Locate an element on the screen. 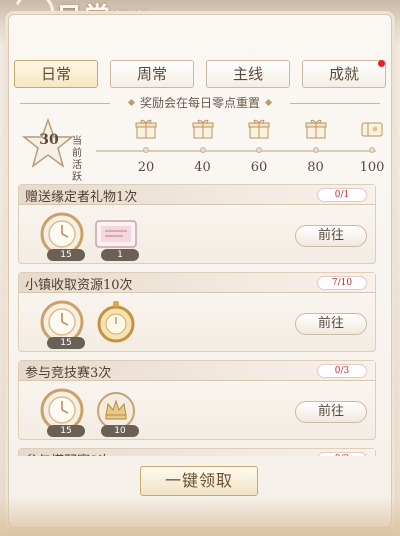 The width and height of the screenshot is (400, 536). claim-all-button: 一键领取 is located at coordinates (199, 481).